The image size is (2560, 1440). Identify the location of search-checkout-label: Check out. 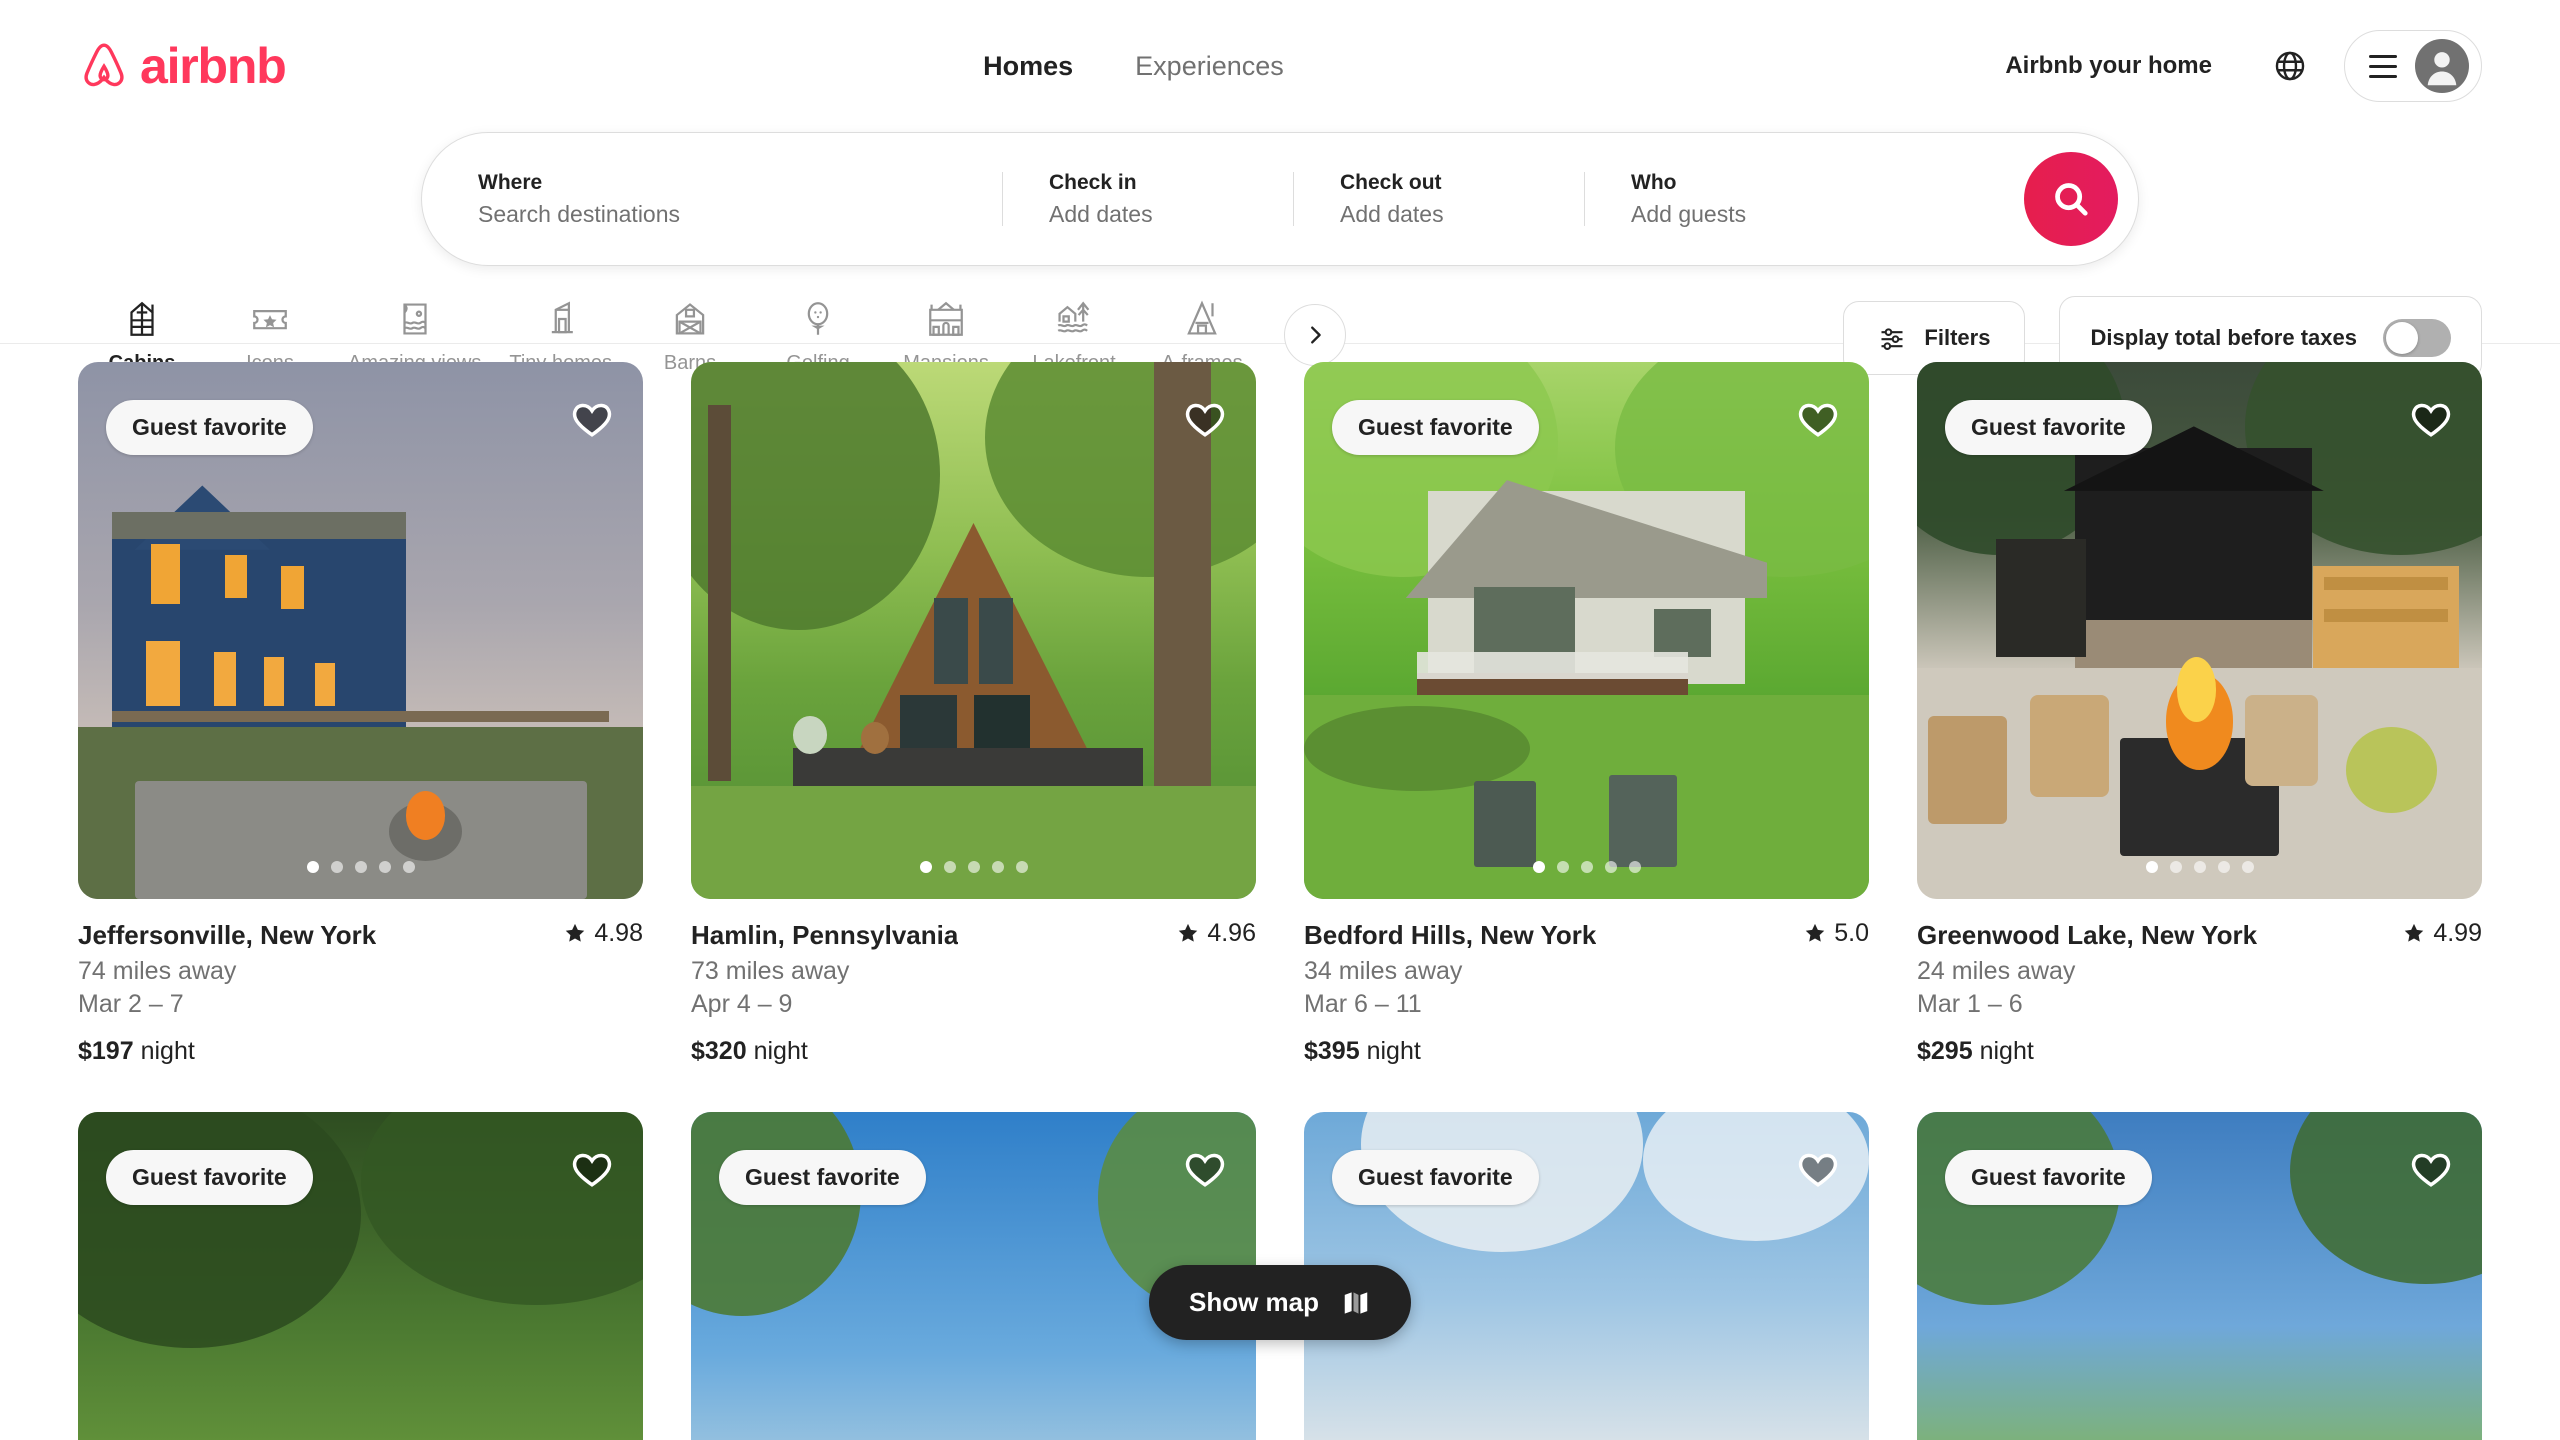
(1391, 182).